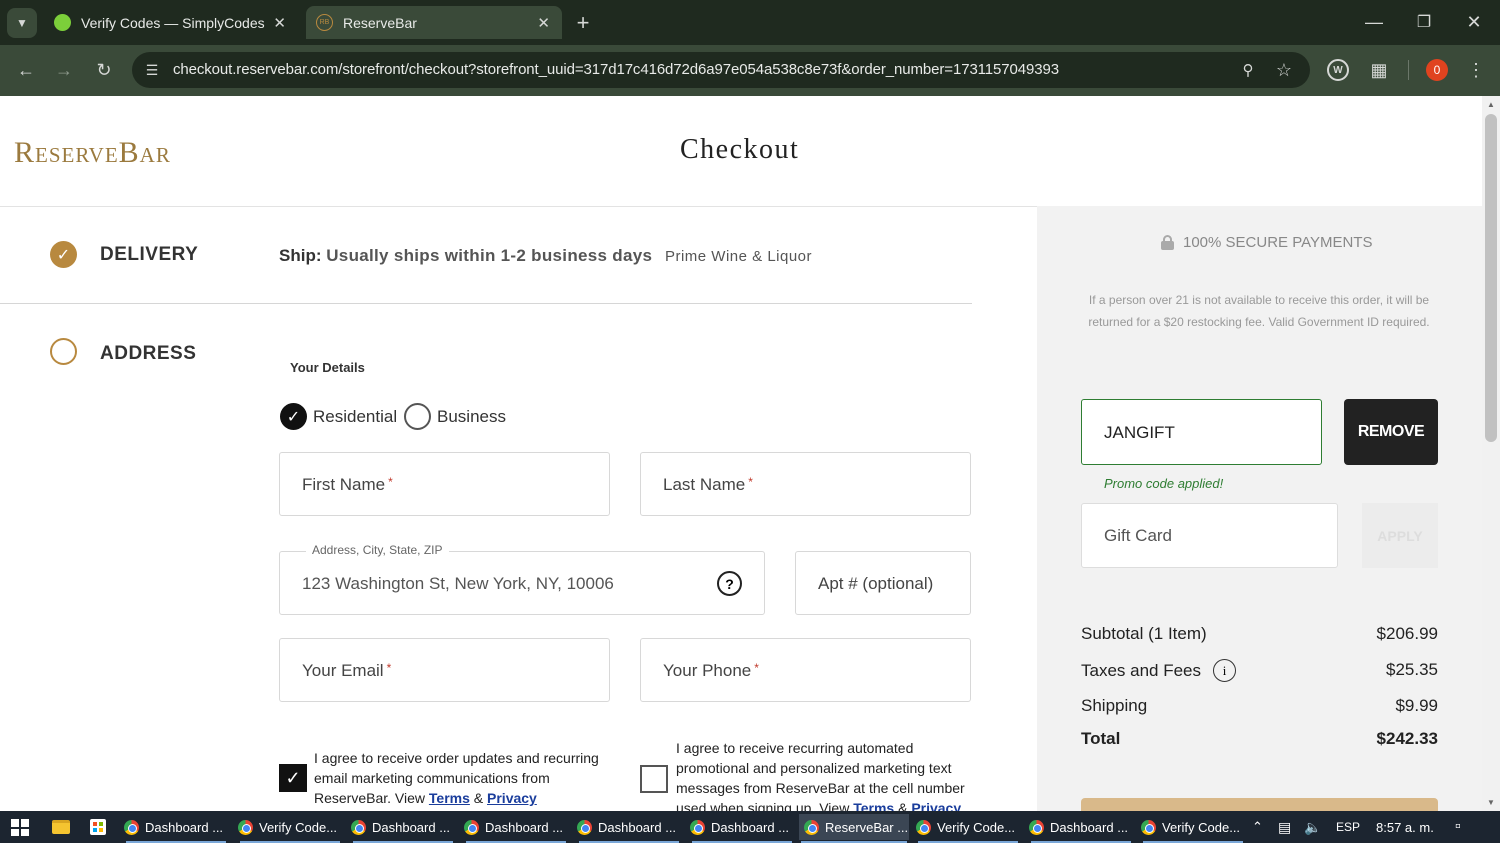 The width and height of the screenshot is (1500, 843). Describe the element at coordinates (1491, 278) in the screenshot. I see `scrollbar-thumb` at that location.